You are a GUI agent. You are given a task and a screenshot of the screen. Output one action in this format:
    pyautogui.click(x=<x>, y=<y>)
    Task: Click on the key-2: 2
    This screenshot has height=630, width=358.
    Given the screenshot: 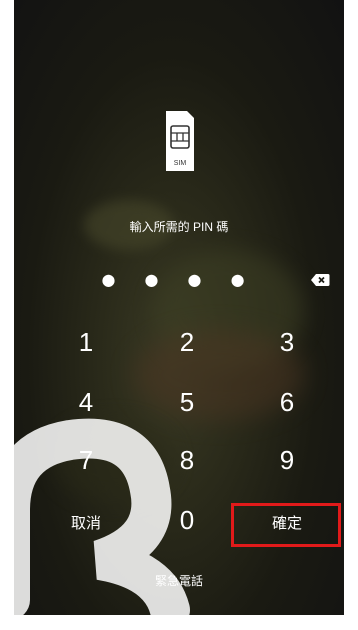 What is the action you would take?
    pyautogui.click(x=187, y=342)
    